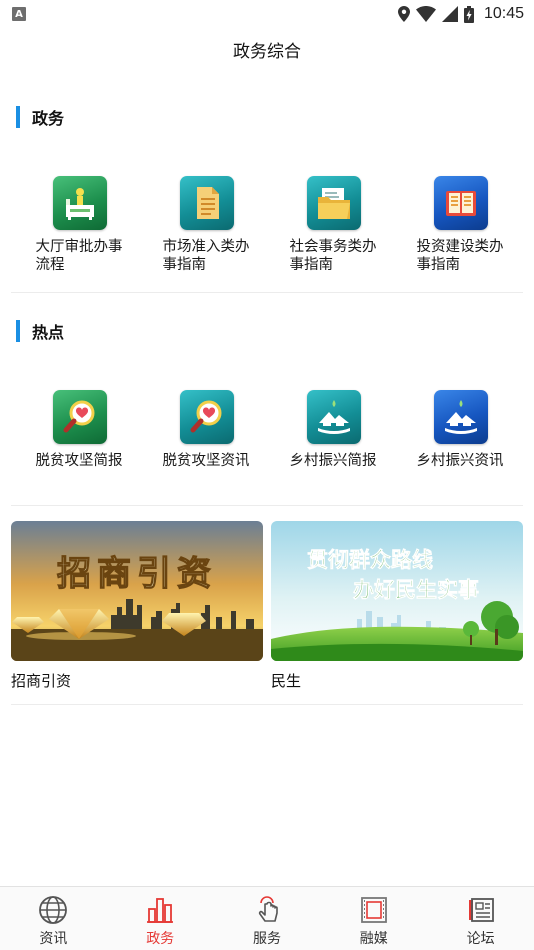 This screenshot has height=950, width=534. What do you see at coordinates (403, 14) in the screenshot?
I see `location-icon` at bounding box center [403, 14].